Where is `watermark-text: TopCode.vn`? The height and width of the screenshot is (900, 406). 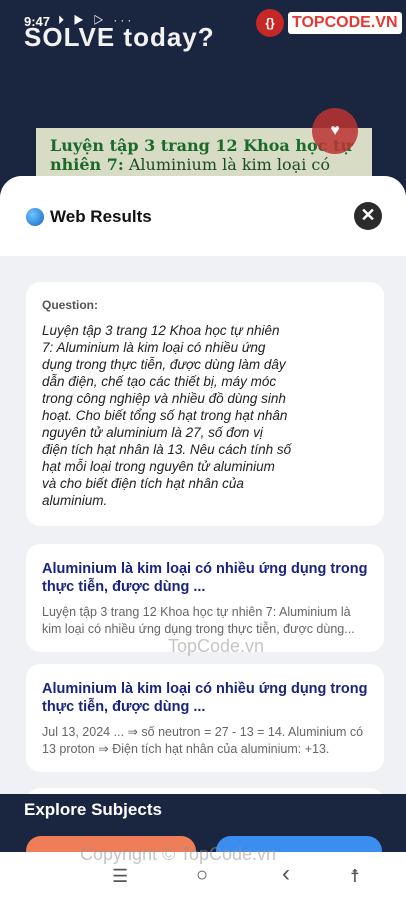
watermark-text: TopCode.vn is located at coordinates (216, 646).